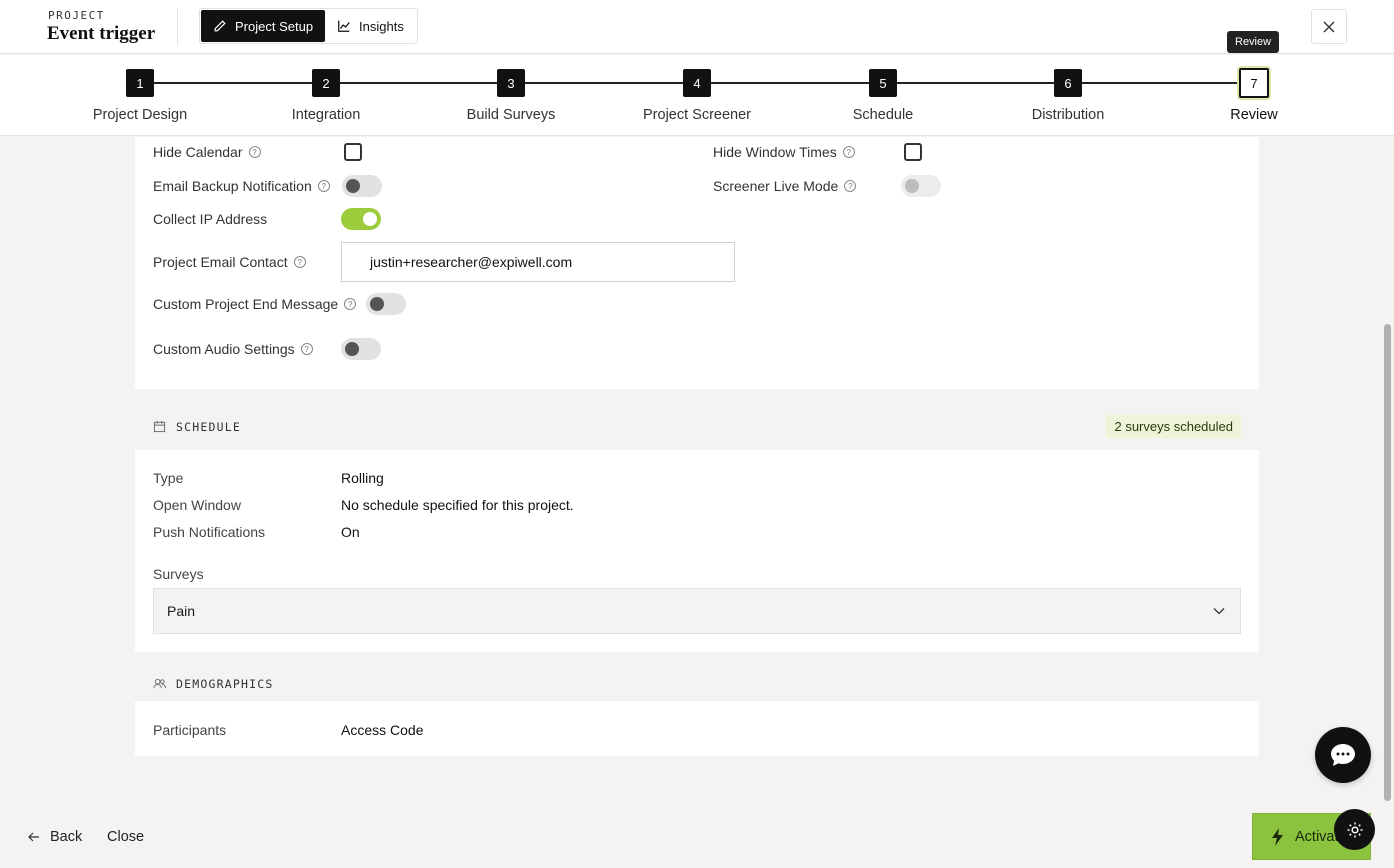 The width and height of the screenshot is (1394, 868). I want to click on custom-end-row: Custom Project End Message ?, so click(255, 304).